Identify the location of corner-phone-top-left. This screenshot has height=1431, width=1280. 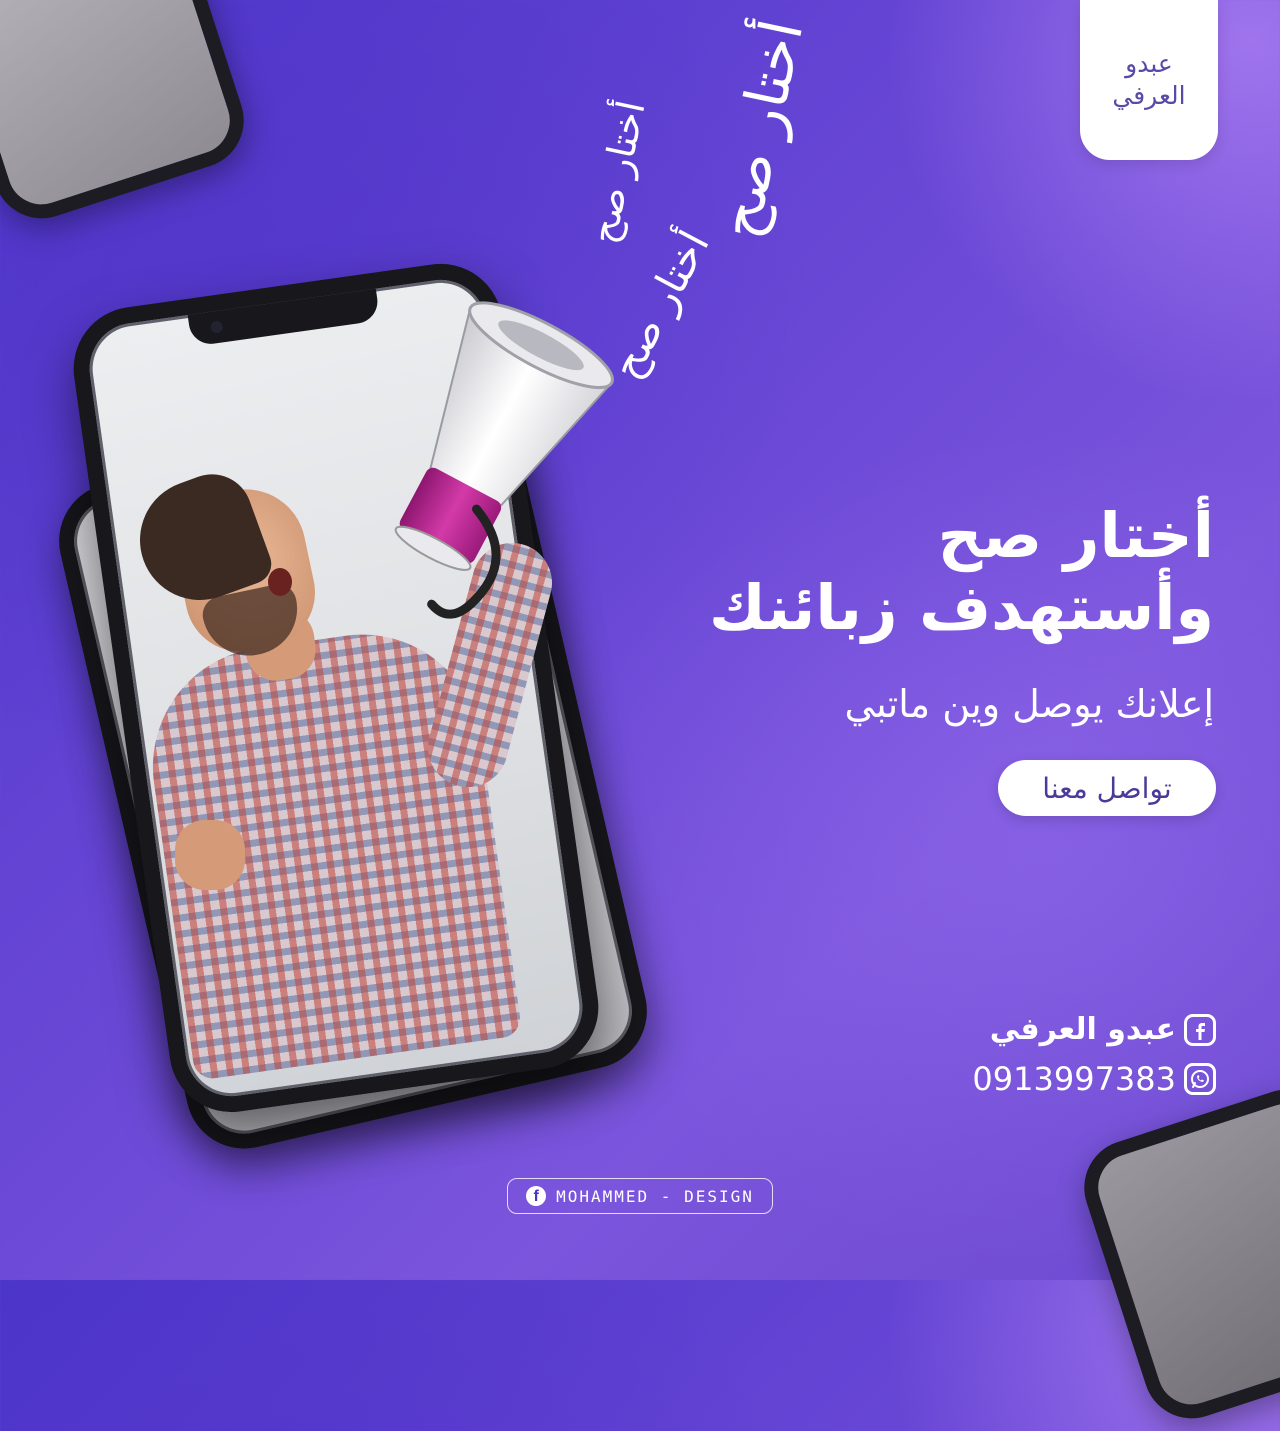
(128, 115).